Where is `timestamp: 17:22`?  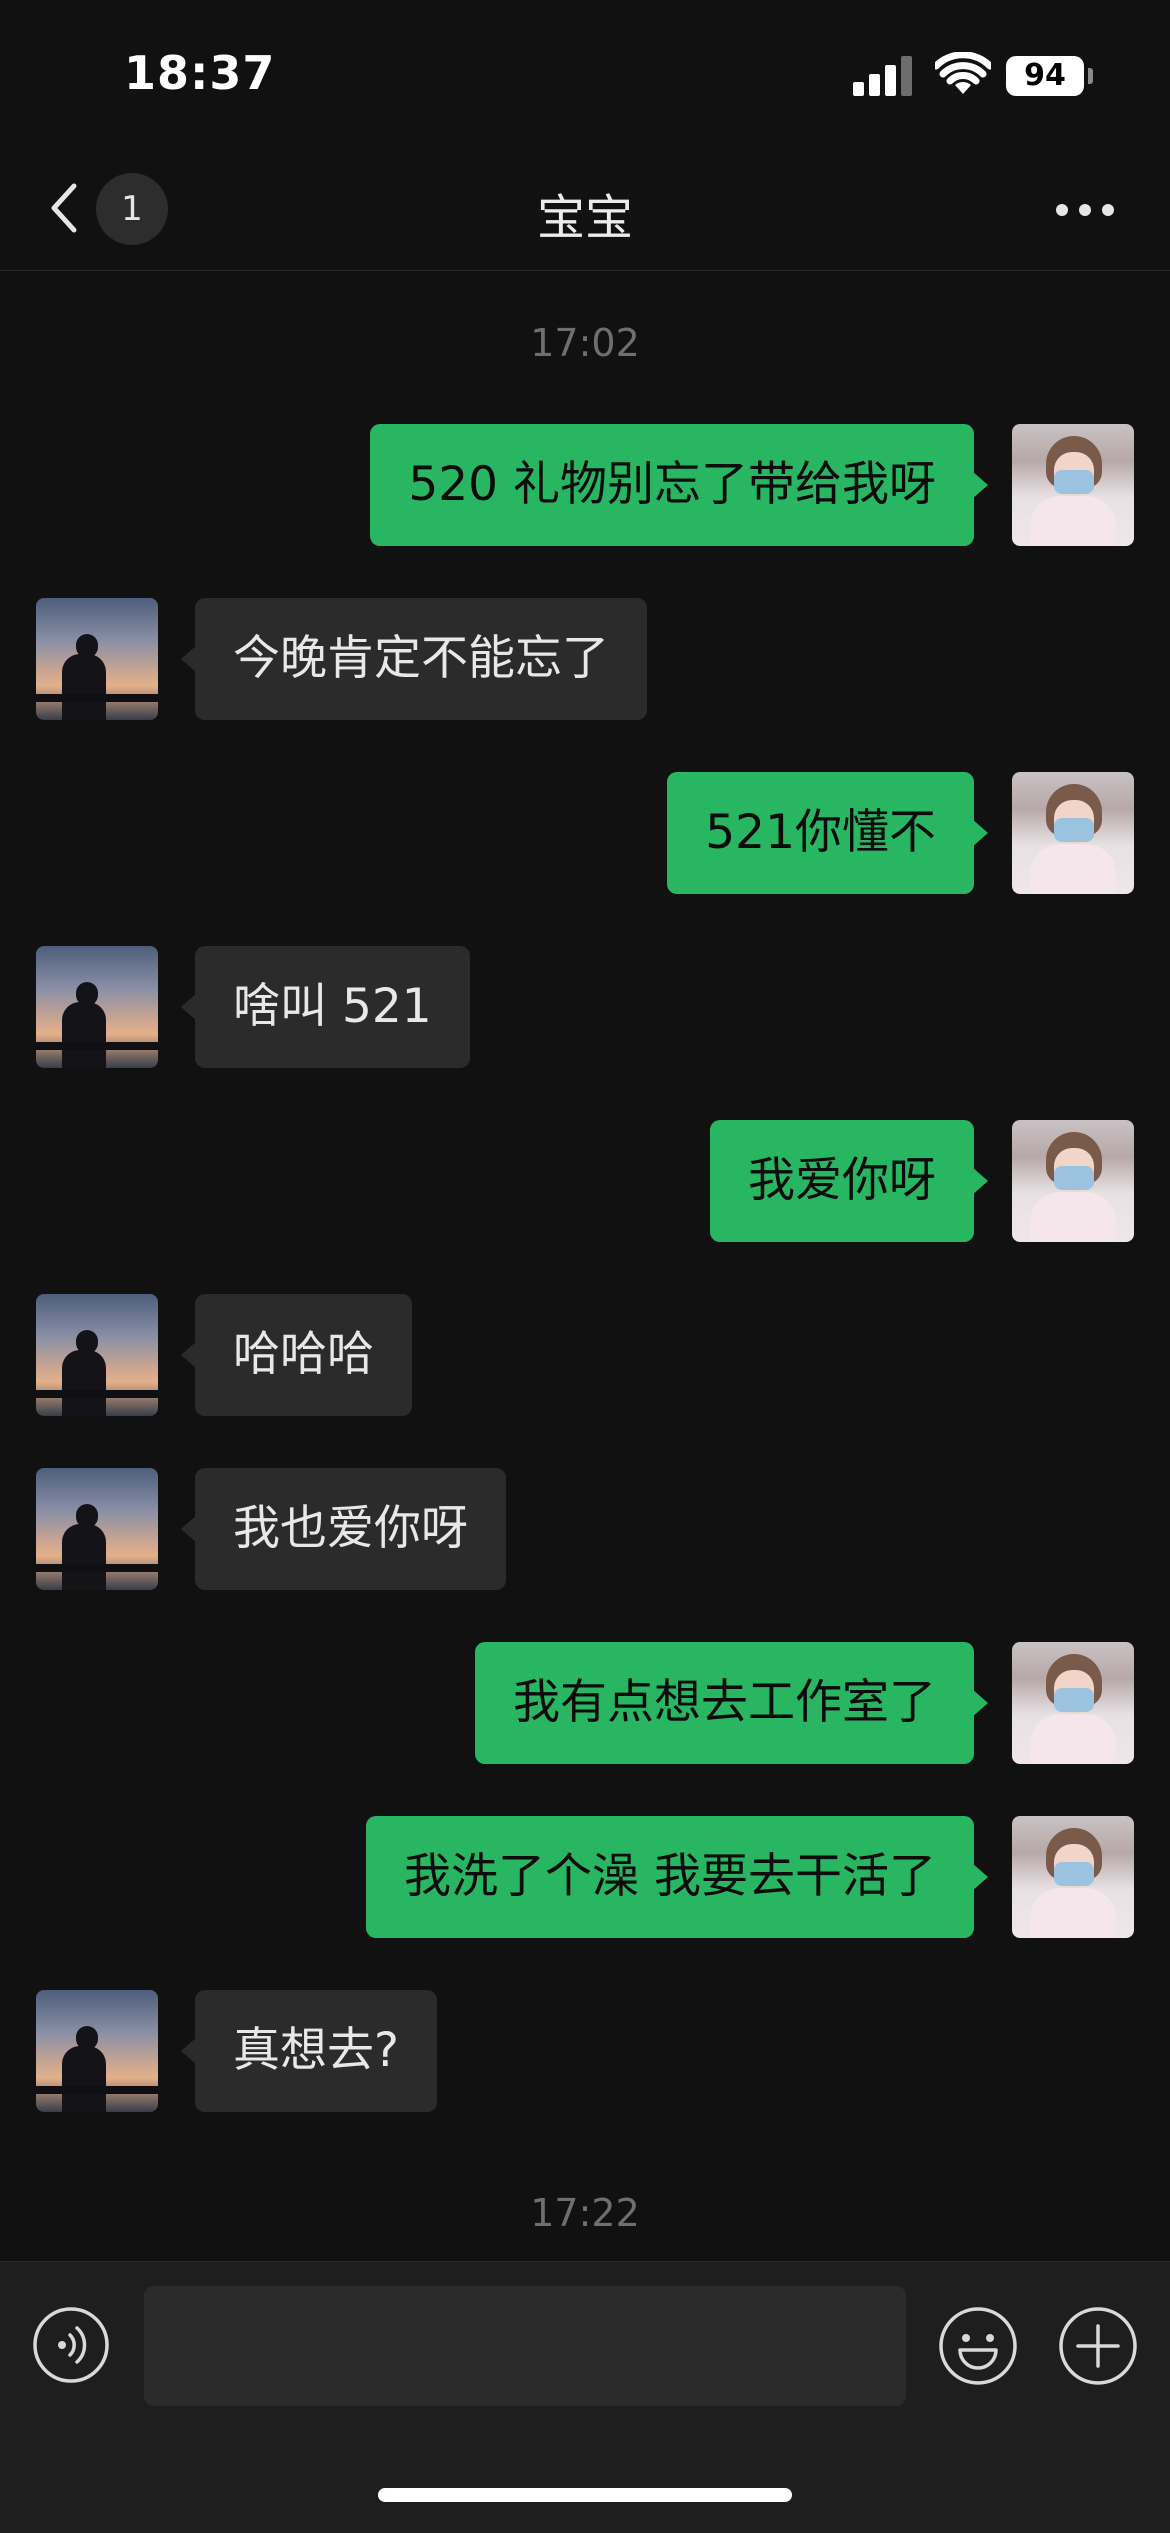 timestamp: 17:22 is located at coordinates (585, 2213).